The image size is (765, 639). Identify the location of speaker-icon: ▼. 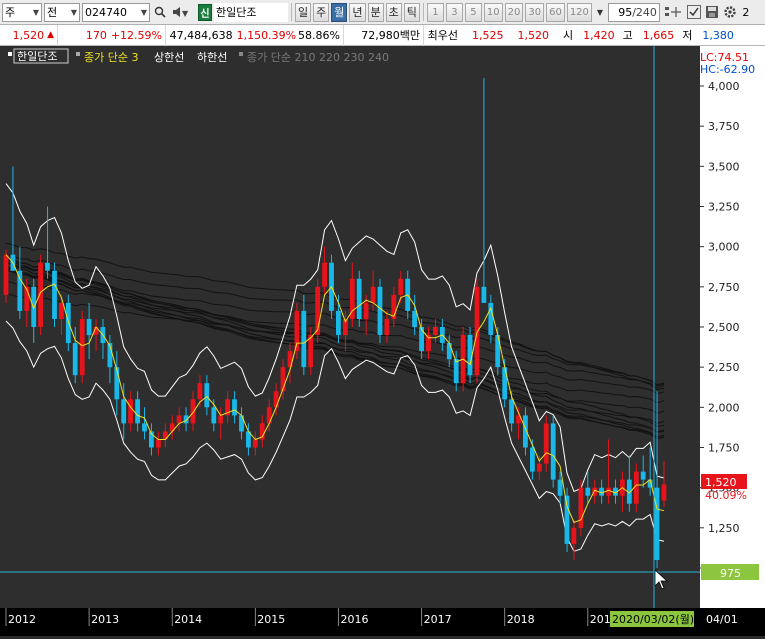
(183, 12).